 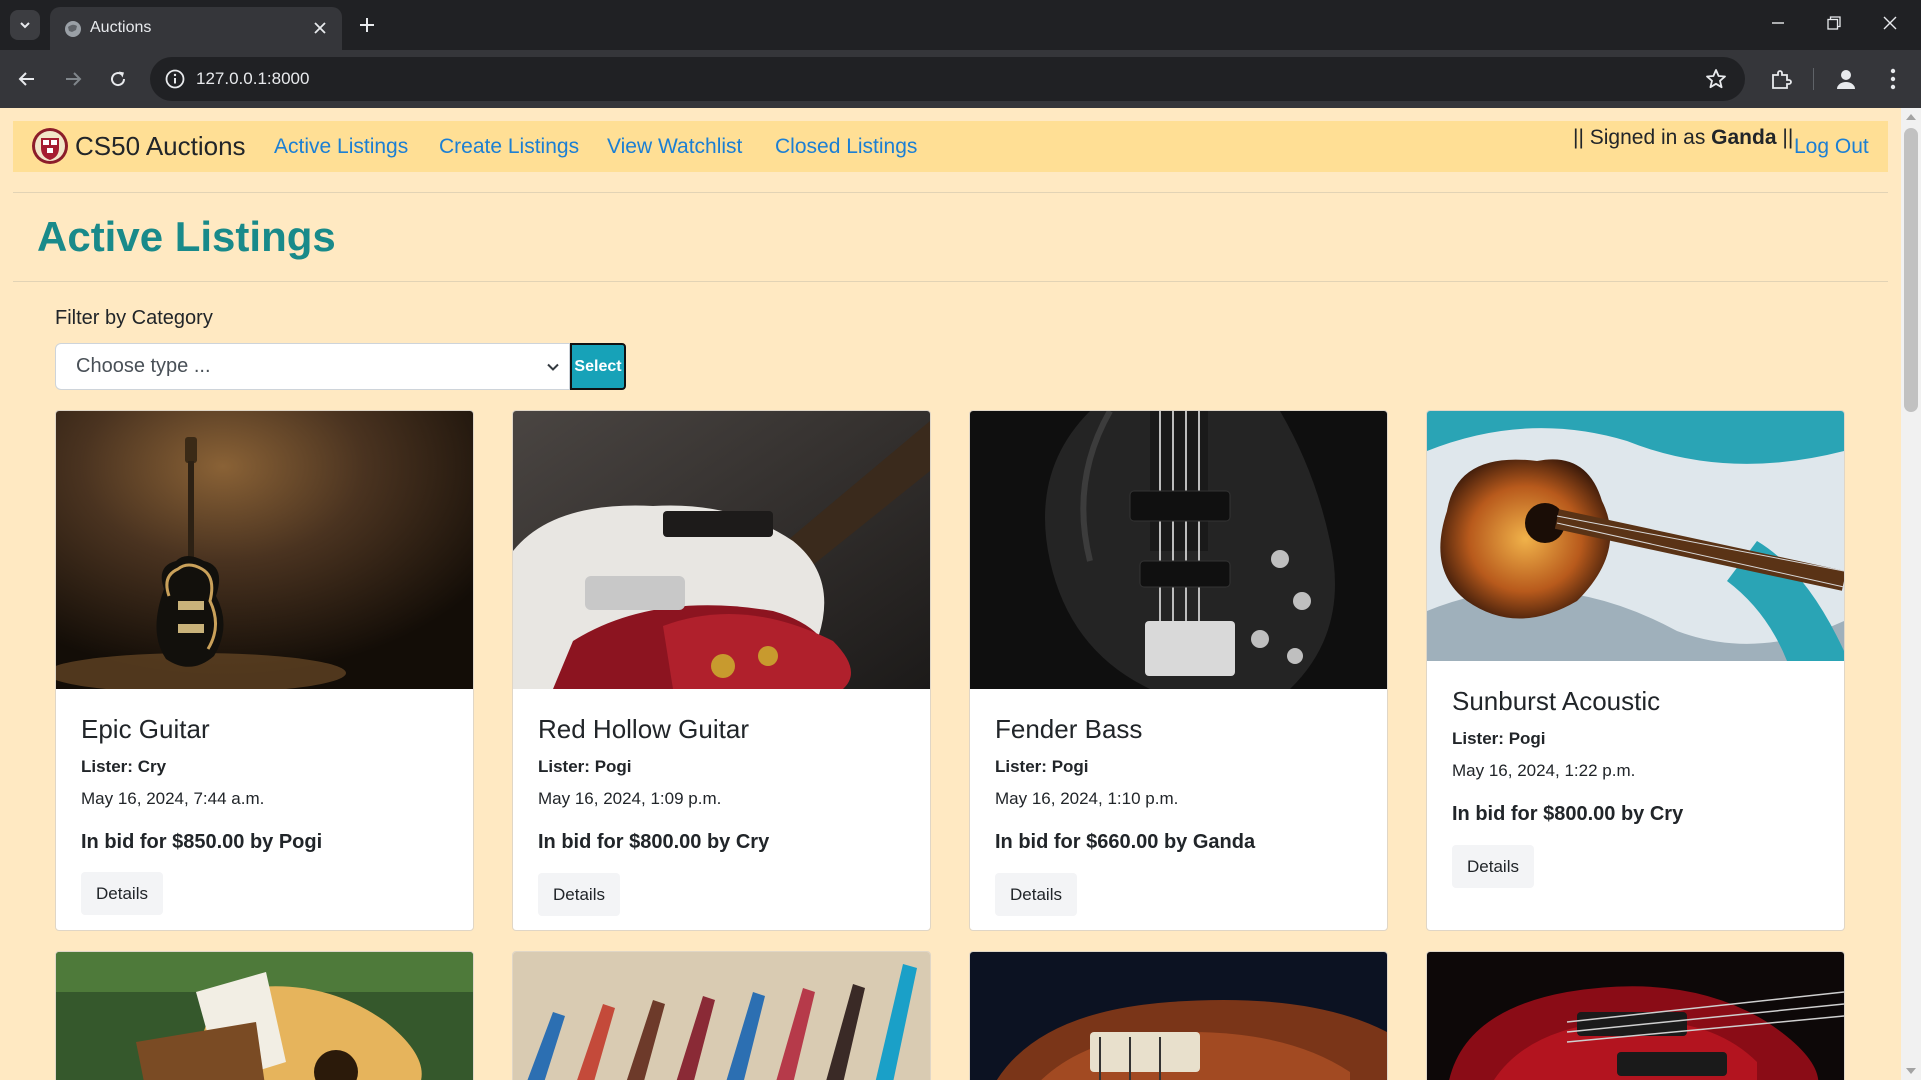 I want to click on listing-image-acoustic-guitar-books, so click(x=264, y=1016).